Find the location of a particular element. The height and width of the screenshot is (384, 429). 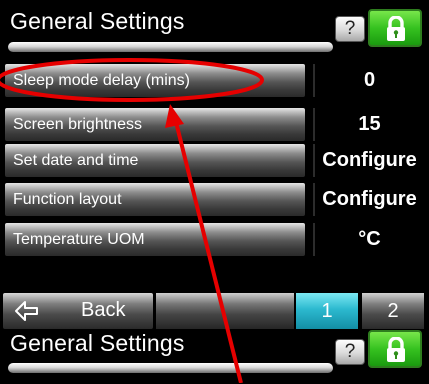

setting-row-function-layout: Function layout Configure is located at coordinates (214, 200).